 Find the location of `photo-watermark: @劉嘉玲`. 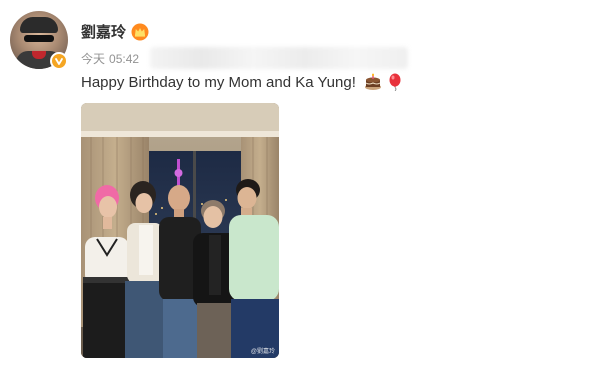

photo-watermark: @劉嘉玲 is located at coordinates (262, 352).